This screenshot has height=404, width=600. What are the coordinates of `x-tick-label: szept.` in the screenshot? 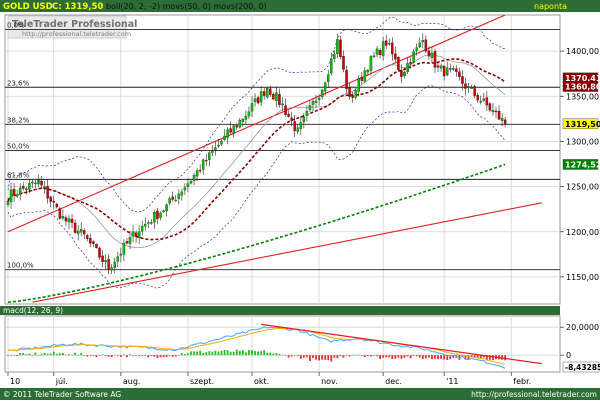 It's located at (202, 381).